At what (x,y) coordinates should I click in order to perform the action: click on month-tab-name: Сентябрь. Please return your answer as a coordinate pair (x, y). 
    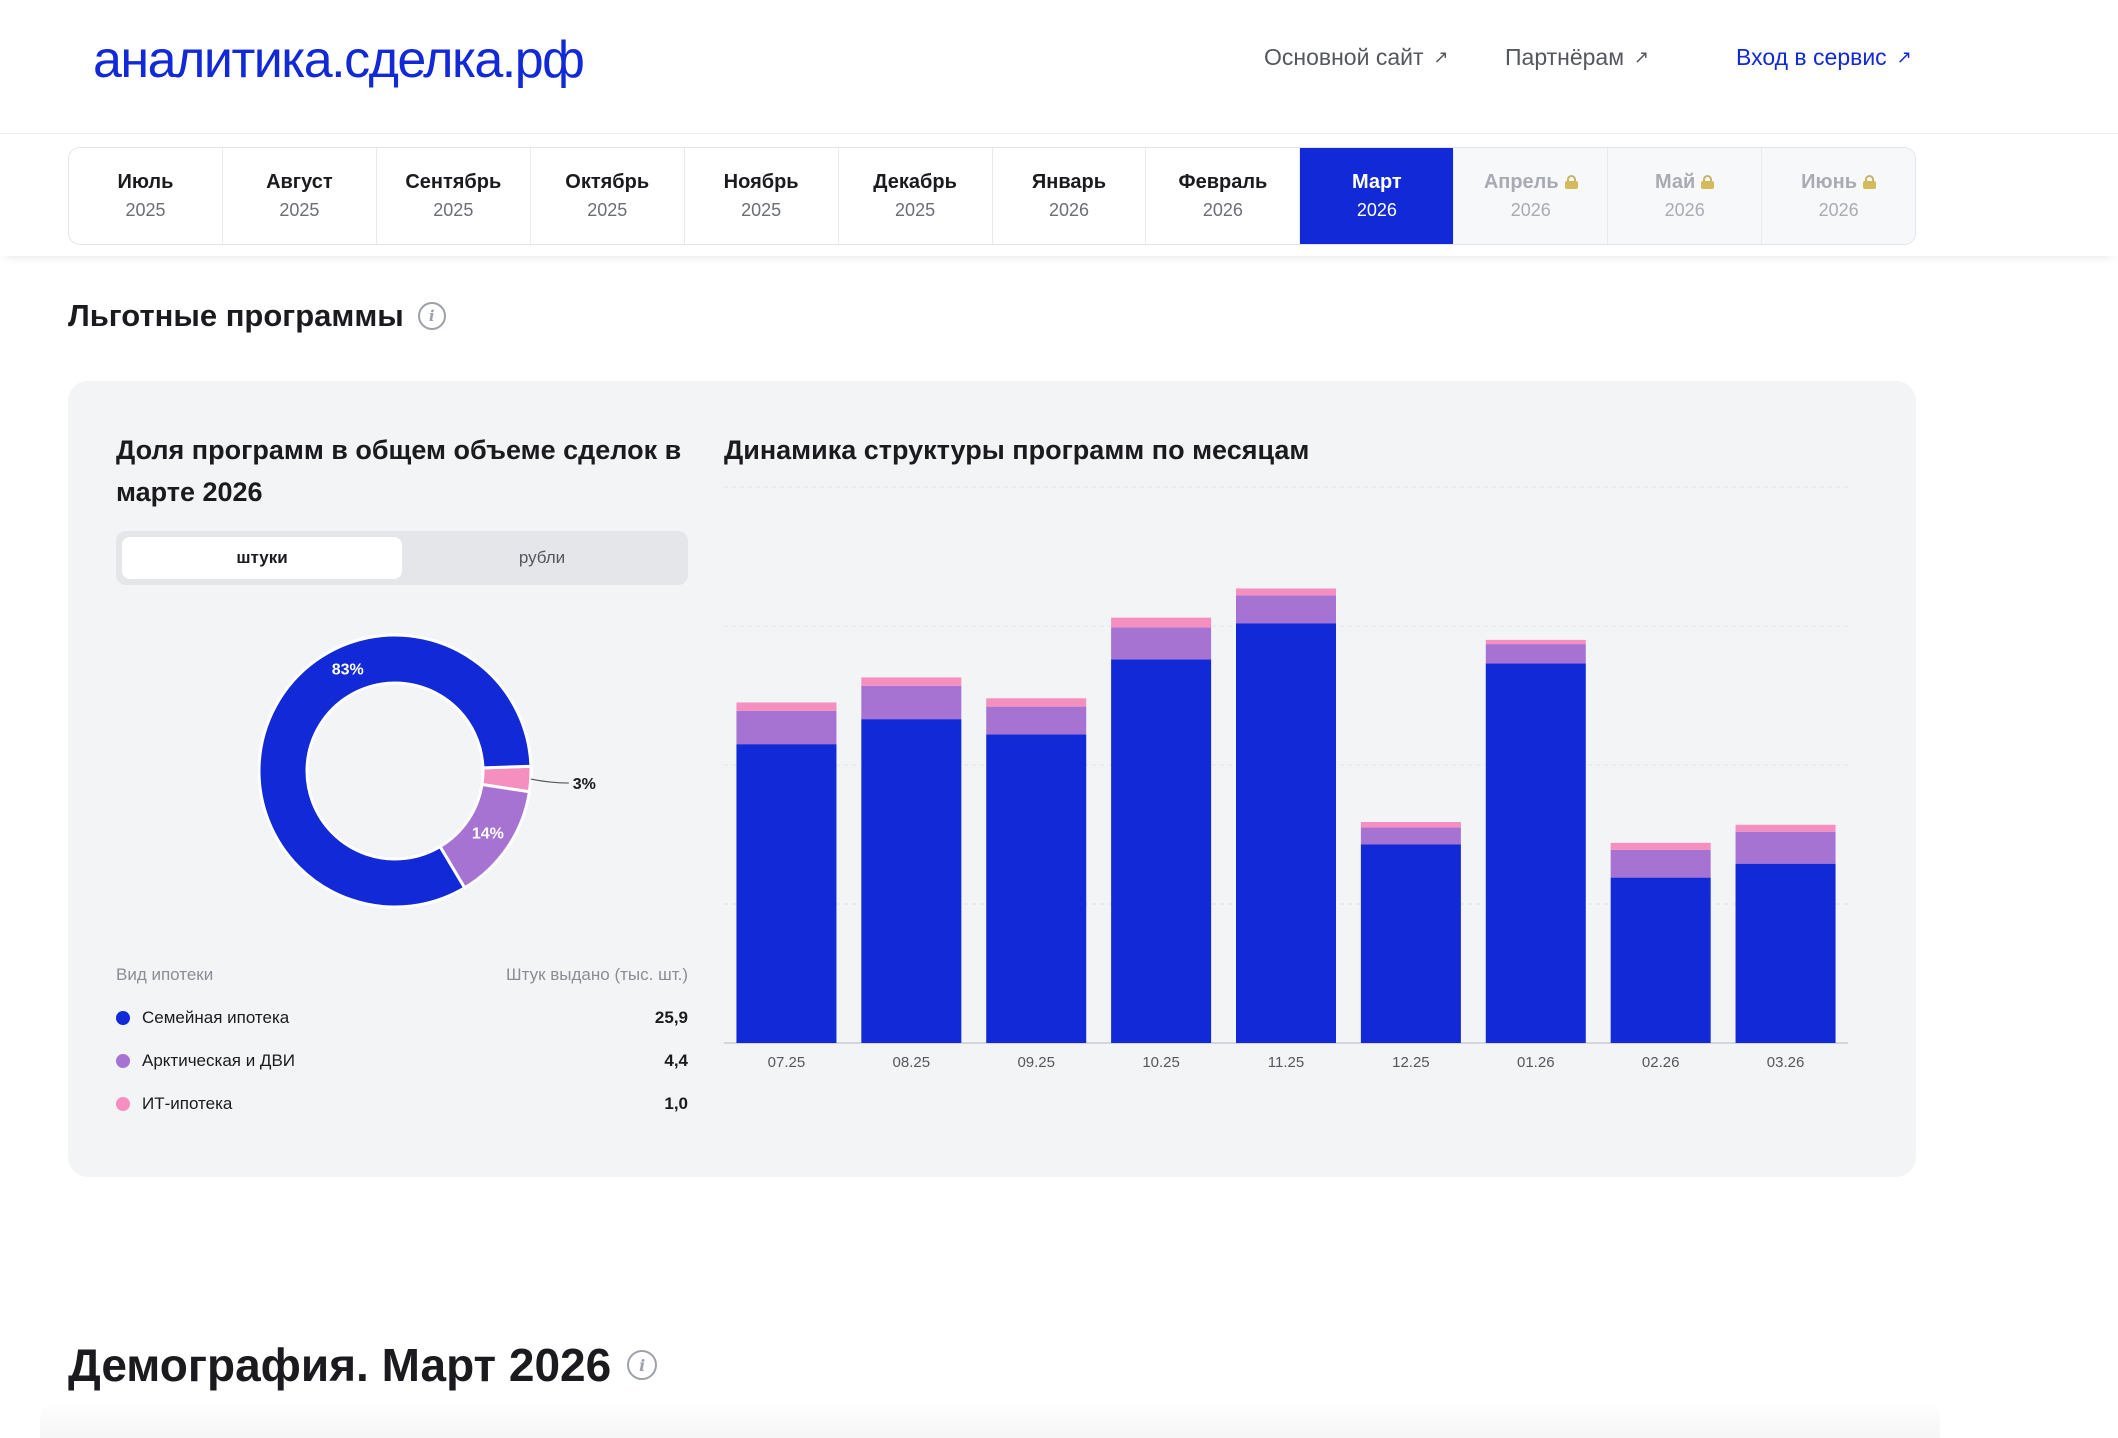
    Looking at the image, I should click on (453, 182).